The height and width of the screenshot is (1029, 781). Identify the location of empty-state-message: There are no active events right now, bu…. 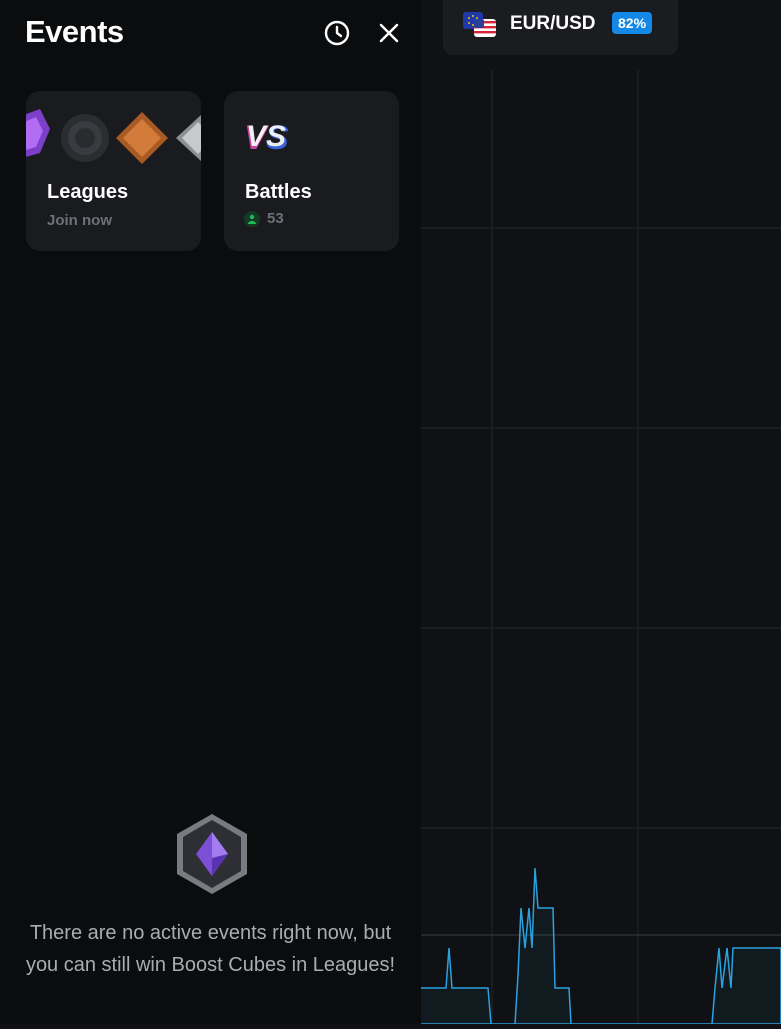
(210, 949).